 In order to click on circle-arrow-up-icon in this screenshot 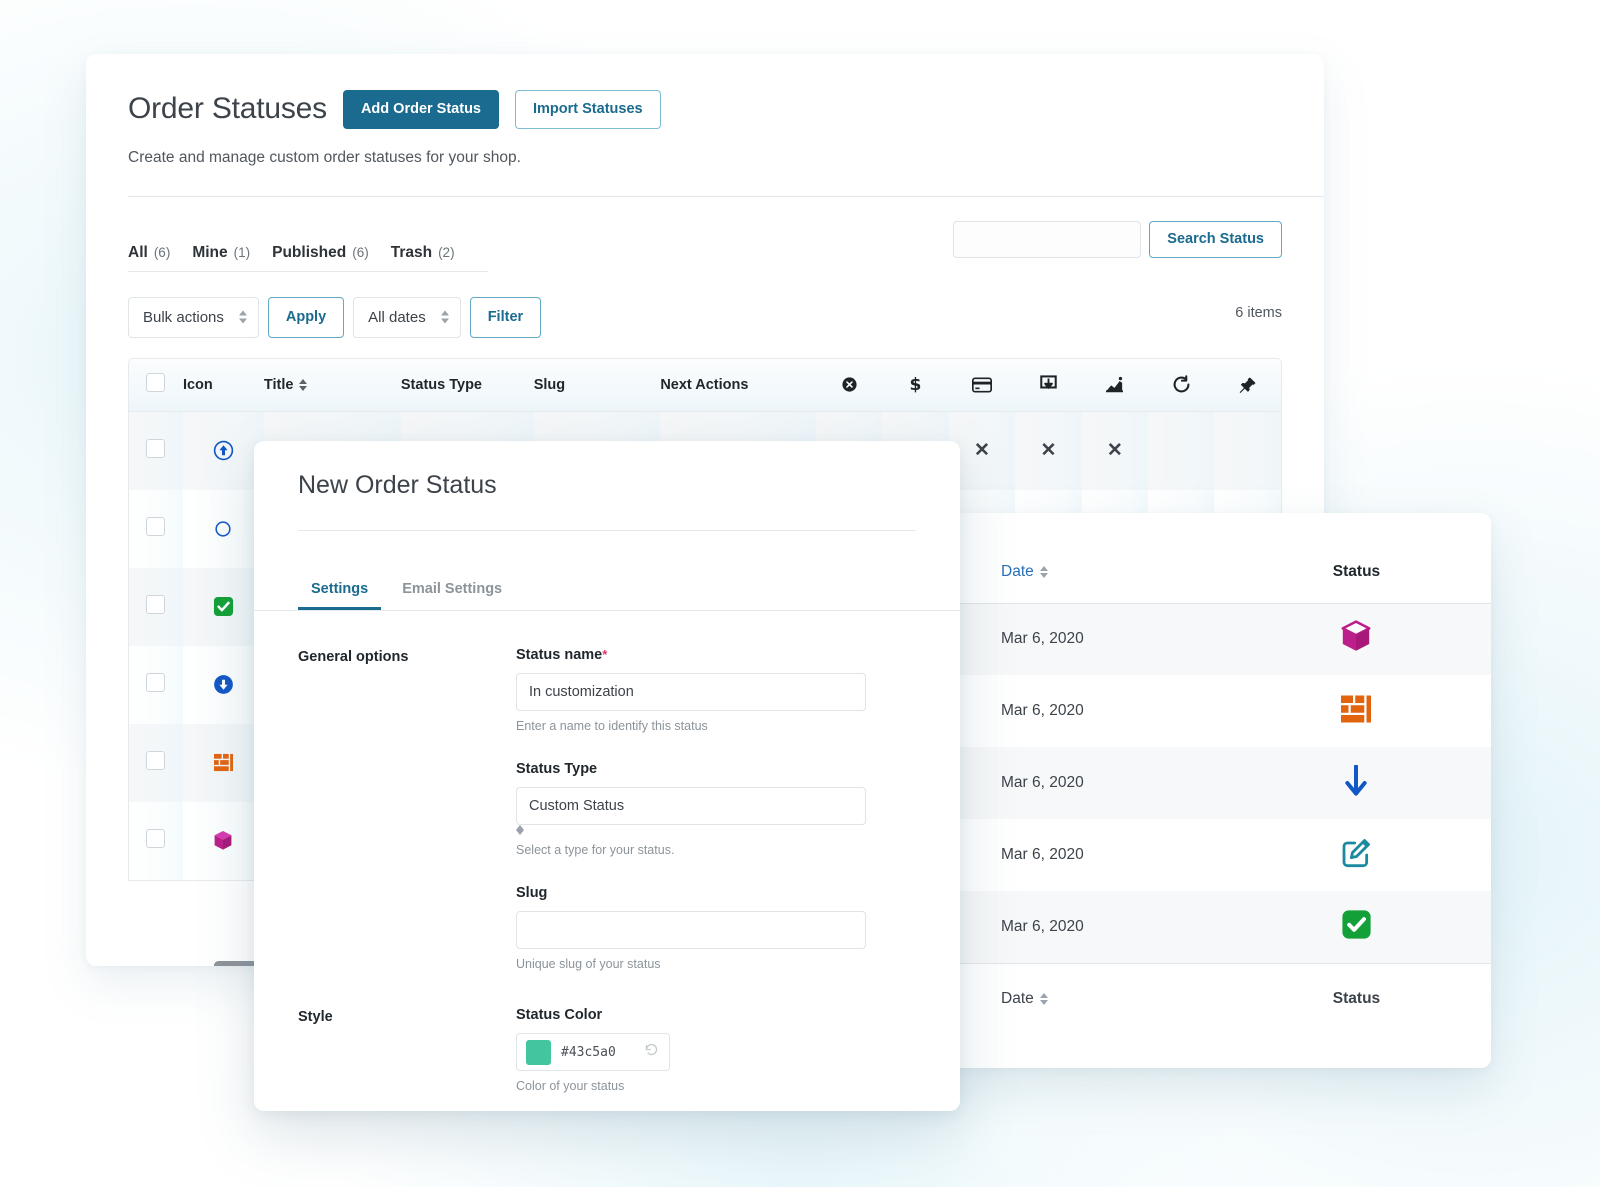, I will do `click(223, 450)`.